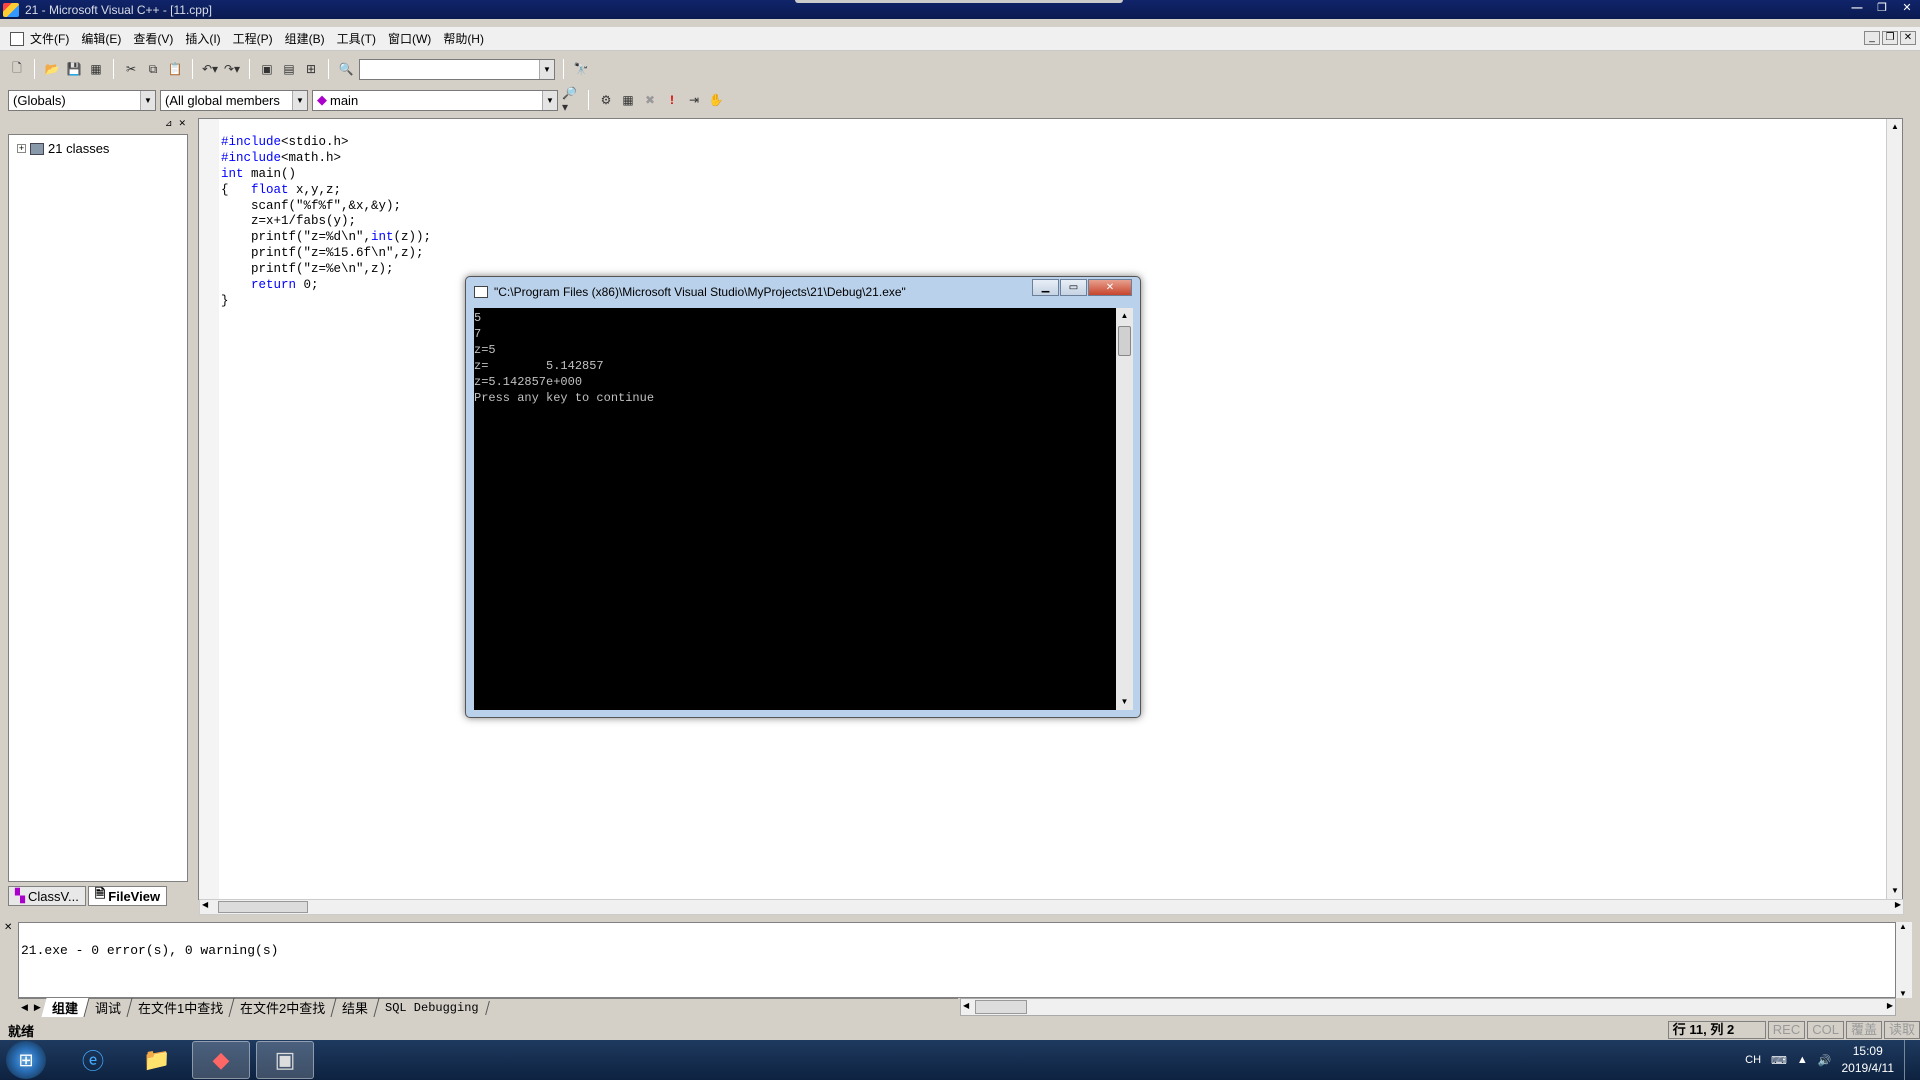 The height and width of the screenshot is (1080, 1920). What do you see at coordinates (356, 38) in the screenshot?
I see `menu-tools: 工具(T)` at bounding box center [356, 38].